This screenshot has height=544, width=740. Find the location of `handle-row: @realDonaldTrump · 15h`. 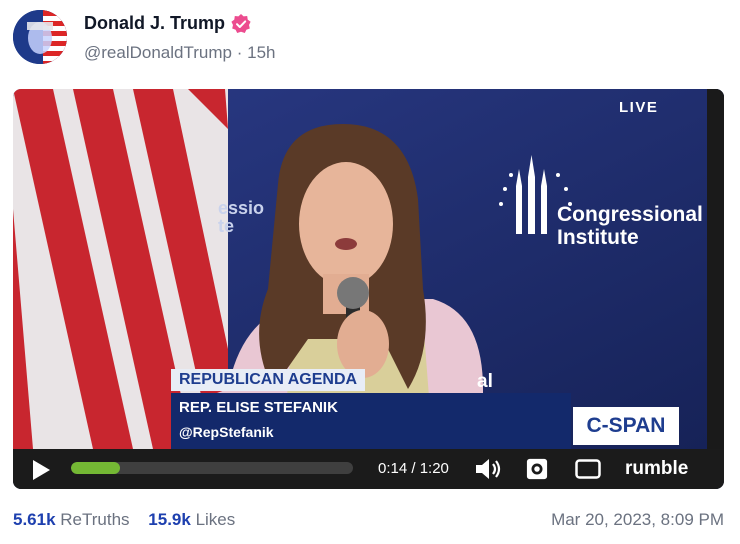

handle-row: @realDonaldTrump · 15h is located at coordinates (179, 53).